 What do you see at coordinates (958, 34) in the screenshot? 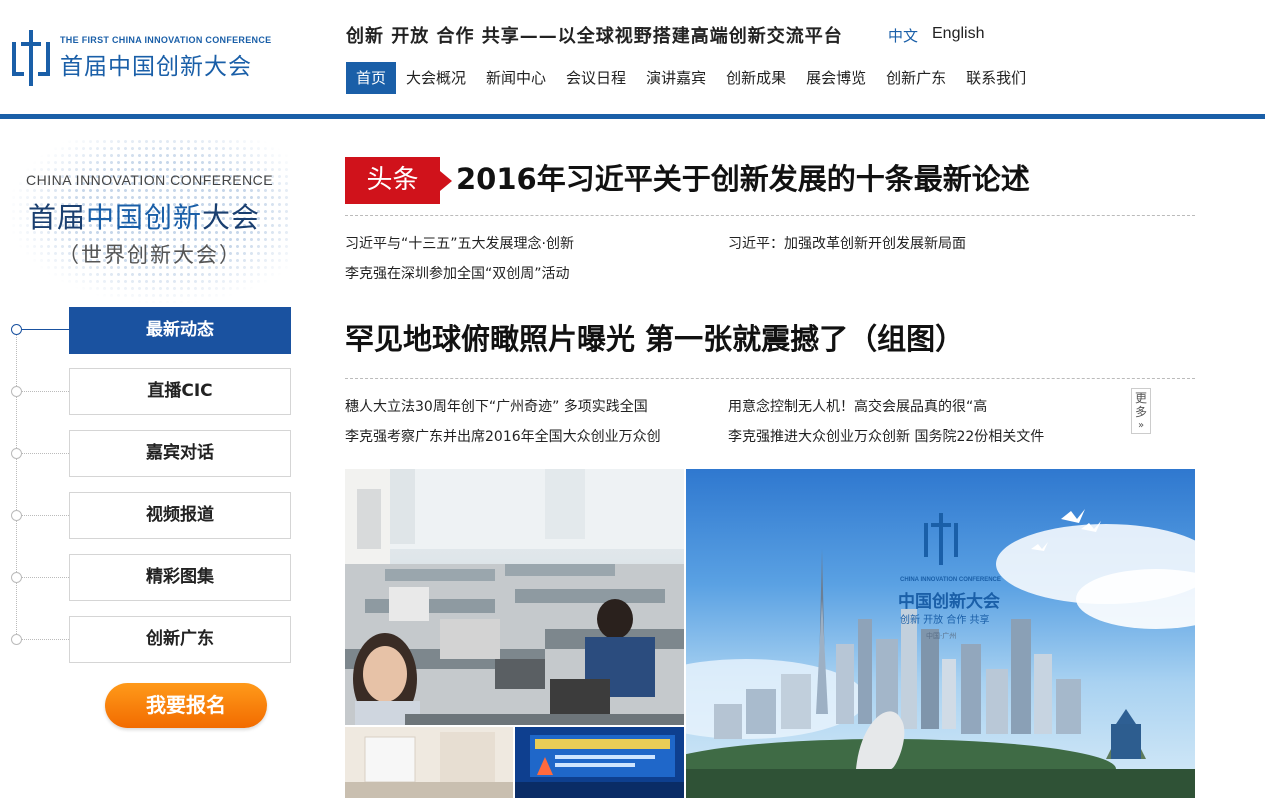
I see `lang-english-link: English` at bounding box center [958, 34].